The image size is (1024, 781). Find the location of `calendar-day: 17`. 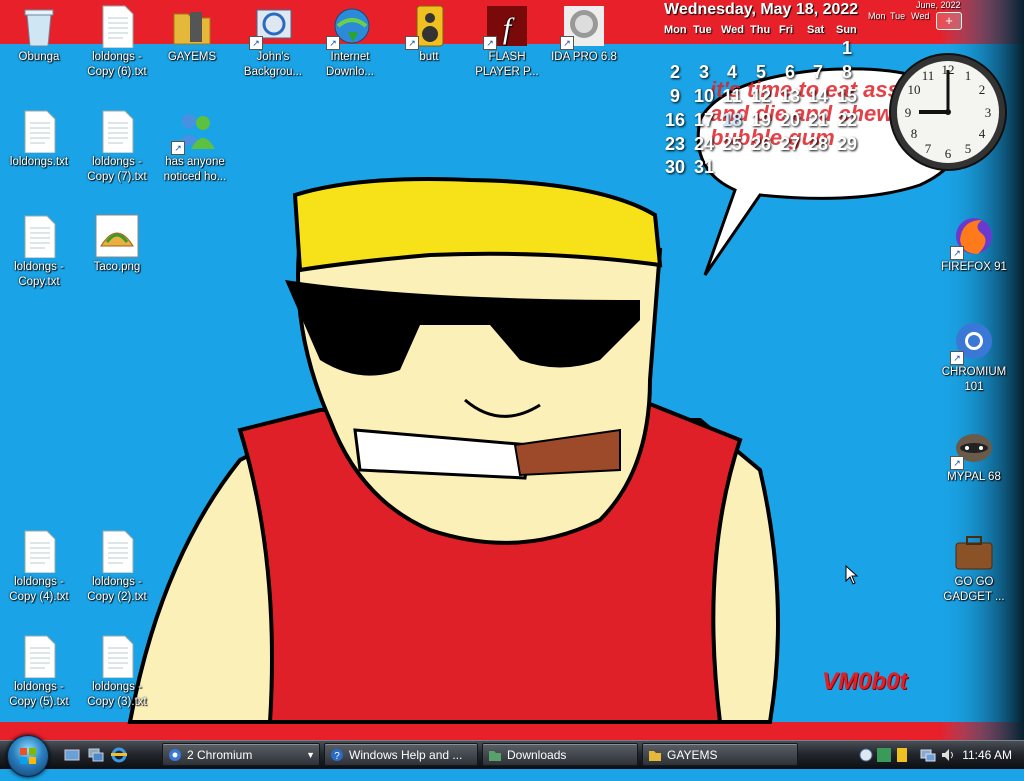

calendar-day: 17 is located at coordinates (704, 120).